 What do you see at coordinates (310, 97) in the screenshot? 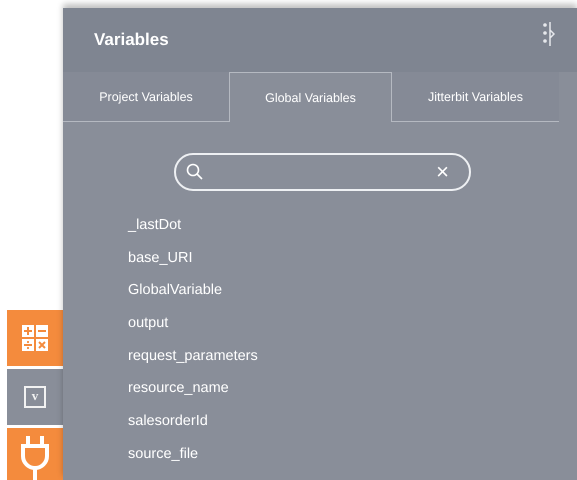
I see `tab: Global Variables` at bounding box center [310, 97].